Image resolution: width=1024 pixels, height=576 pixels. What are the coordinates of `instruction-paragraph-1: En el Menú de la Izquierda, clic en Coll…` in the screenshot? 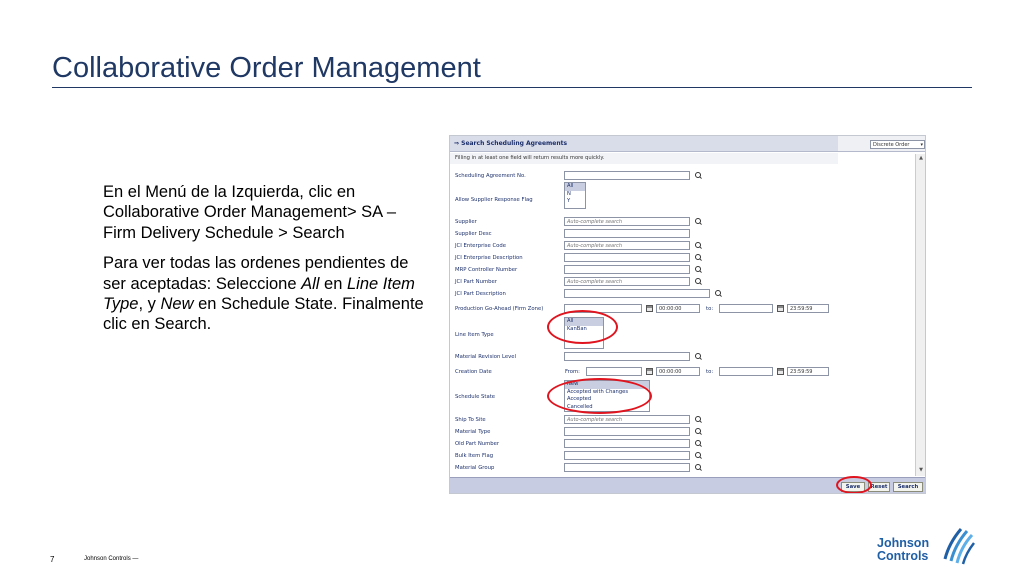 It's located at (250, 212).